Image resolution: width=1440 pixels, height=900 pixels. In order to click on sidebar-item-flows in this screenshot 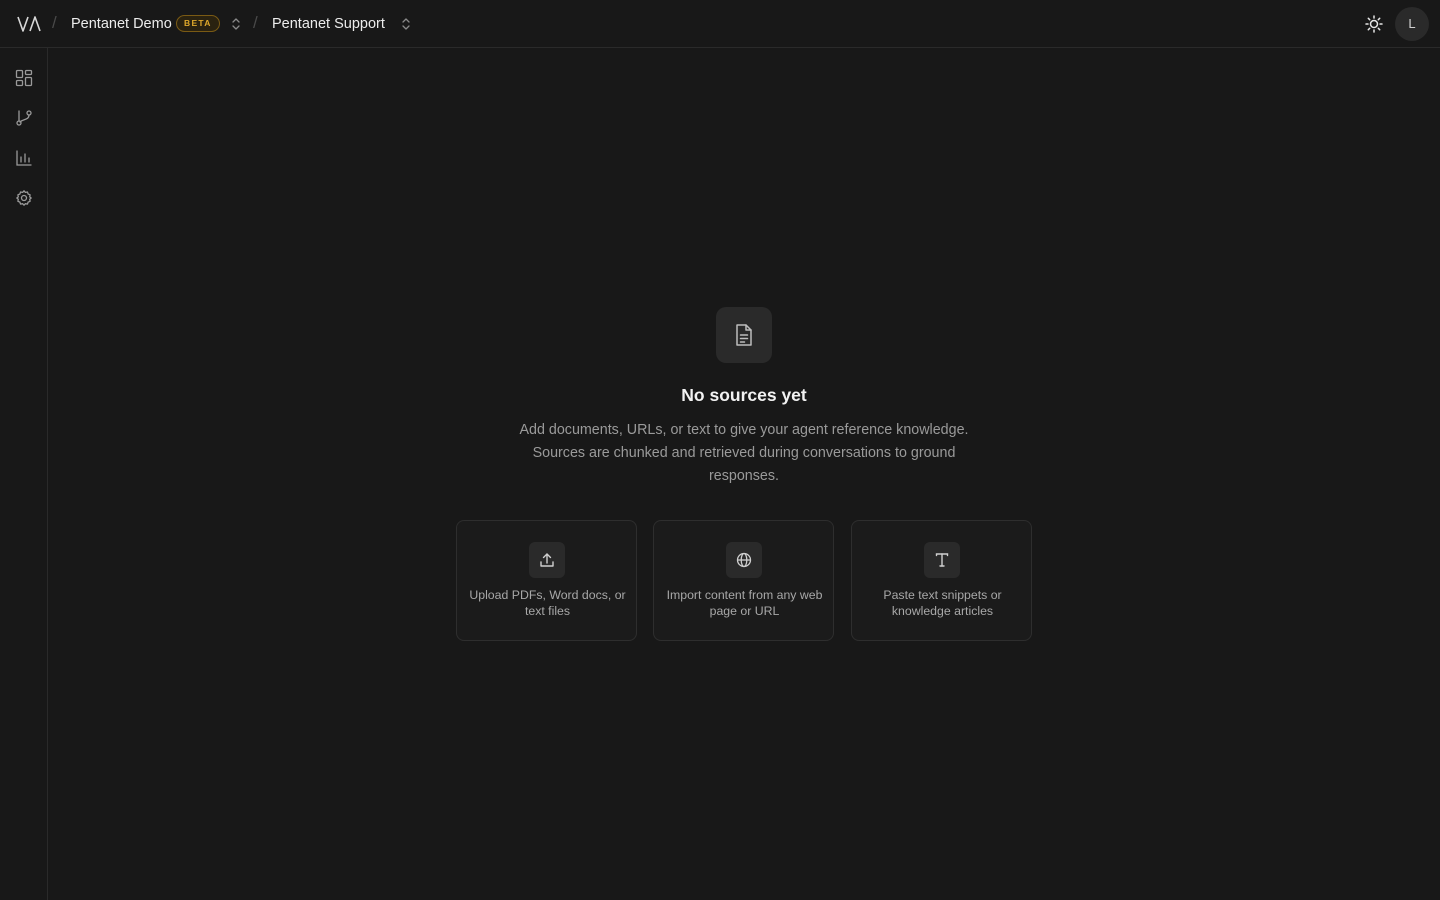, I will do `click(24, 118)`.